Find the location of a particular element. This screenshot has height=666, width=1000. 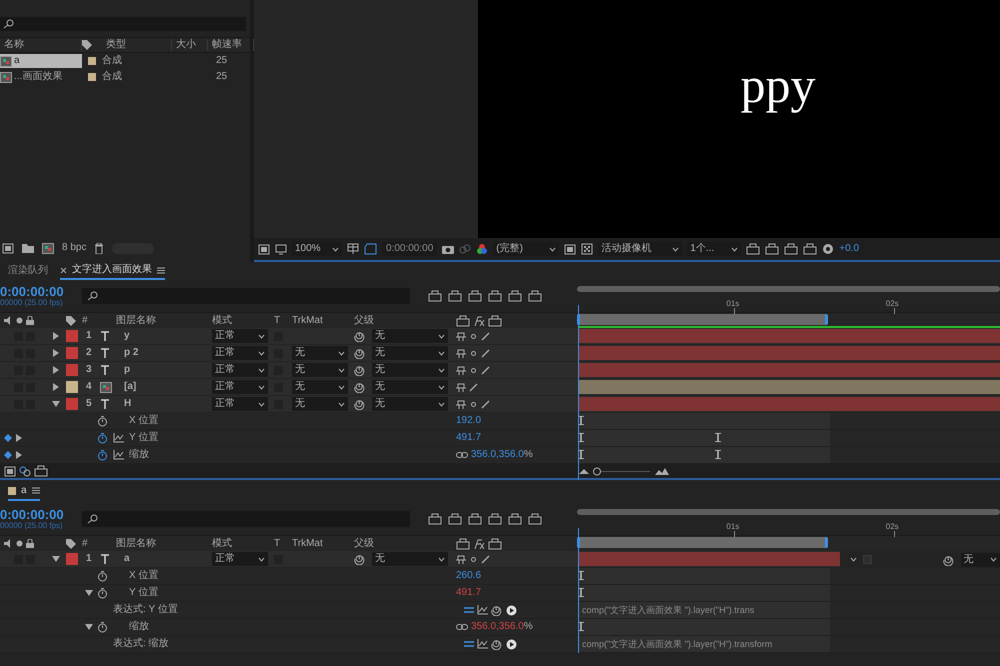

exposure-value: +0.0 is located at coordinates (849, 249).